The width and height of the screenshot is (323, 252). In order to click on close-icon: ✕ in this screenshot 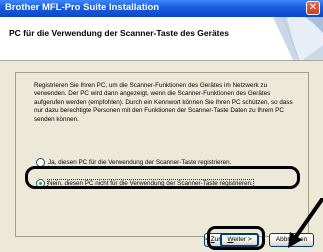, I will do `click(313, 7)`.